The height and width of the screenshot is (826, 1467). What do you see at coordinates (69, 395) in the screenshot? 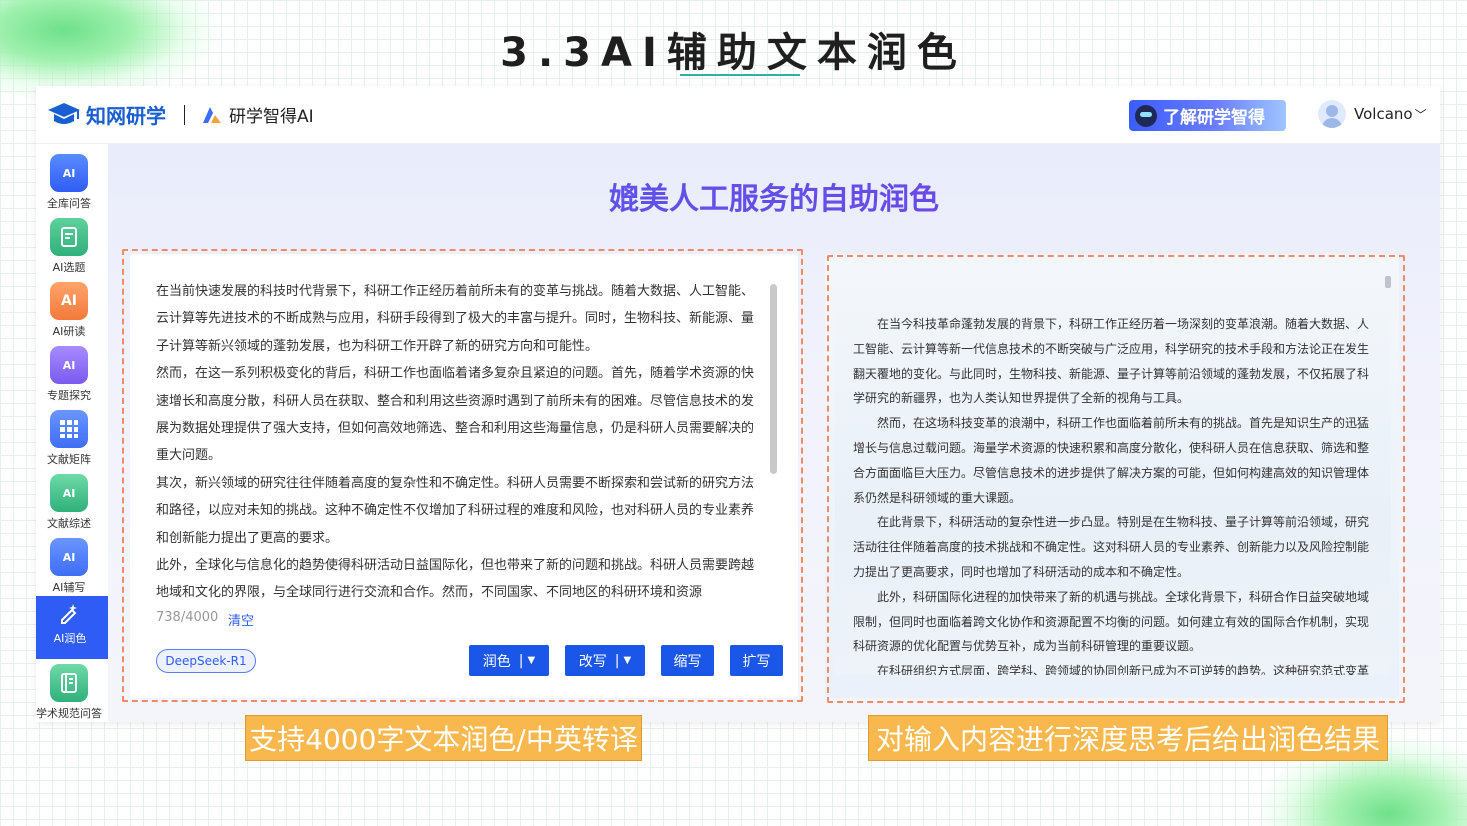
I see `sidebar-item-label: 专题探究` at bounding box center [69, 395].